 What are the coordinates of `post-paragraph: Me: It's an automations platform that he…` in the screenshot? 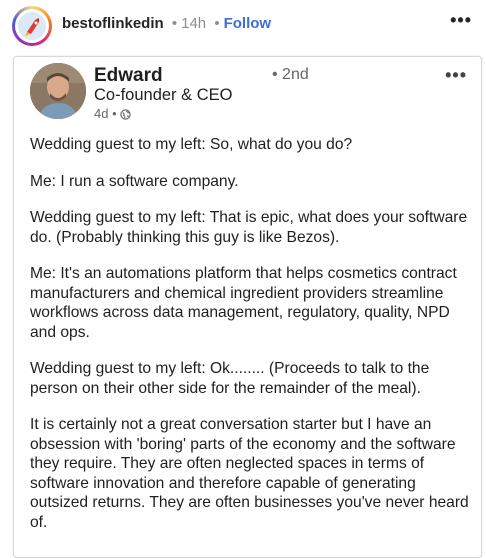 It's located at (243, 303).